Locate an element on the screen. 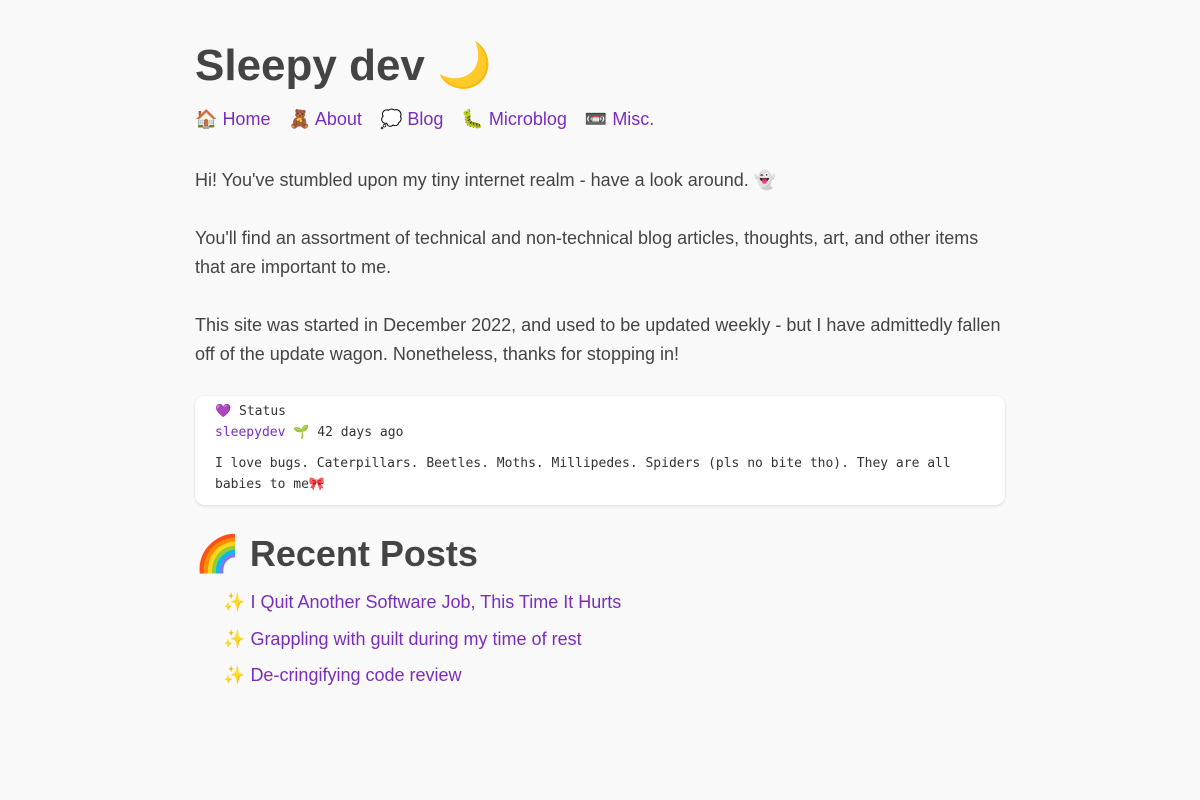 This screenshot has height=800, width=1200. house-icon: 🏠 is located at coordinates (206, 119).